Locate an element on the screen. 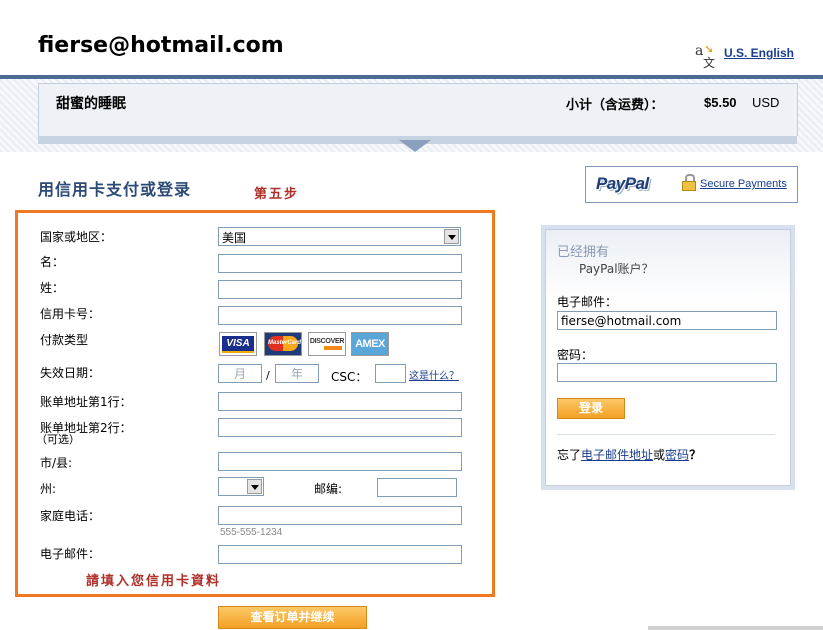 The width and height of the screenshot is (823, 630). csc-help-link: 这是什么？ is located at coordinates (434, 374).